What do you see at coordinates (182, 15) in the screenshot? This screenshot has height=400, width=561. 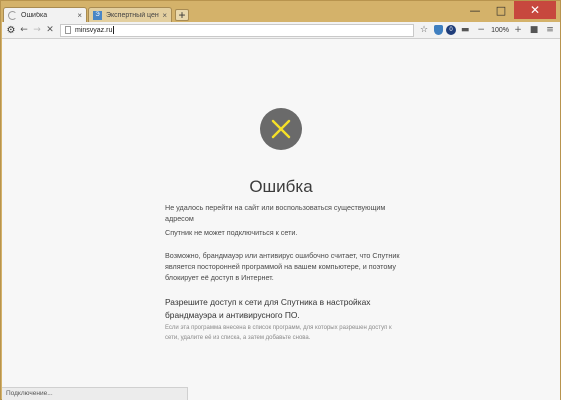 I see `new-tab-button: +` at bounding box center [182, 15].